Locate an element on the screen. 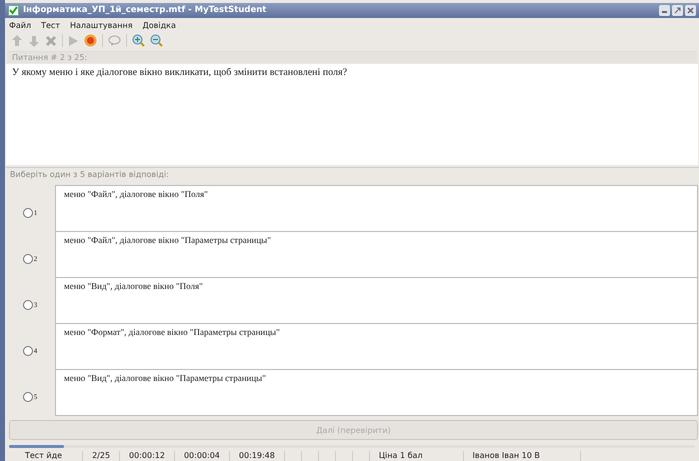  window-title: Інформатика_УП_1й_семестр.mtf - MyTestStudent is located at coordinates (145, 10).